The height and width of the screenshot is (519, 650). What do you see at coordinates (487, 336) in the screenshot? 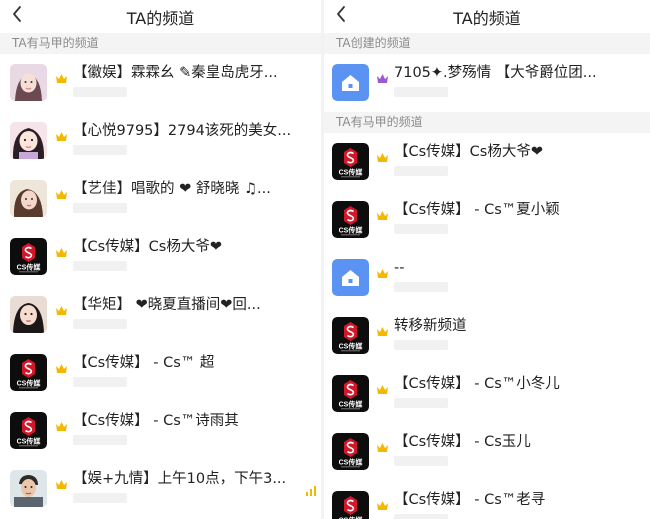
I see `channel-row: CS传媒 转移新频道` at bounding box center [487, 336].